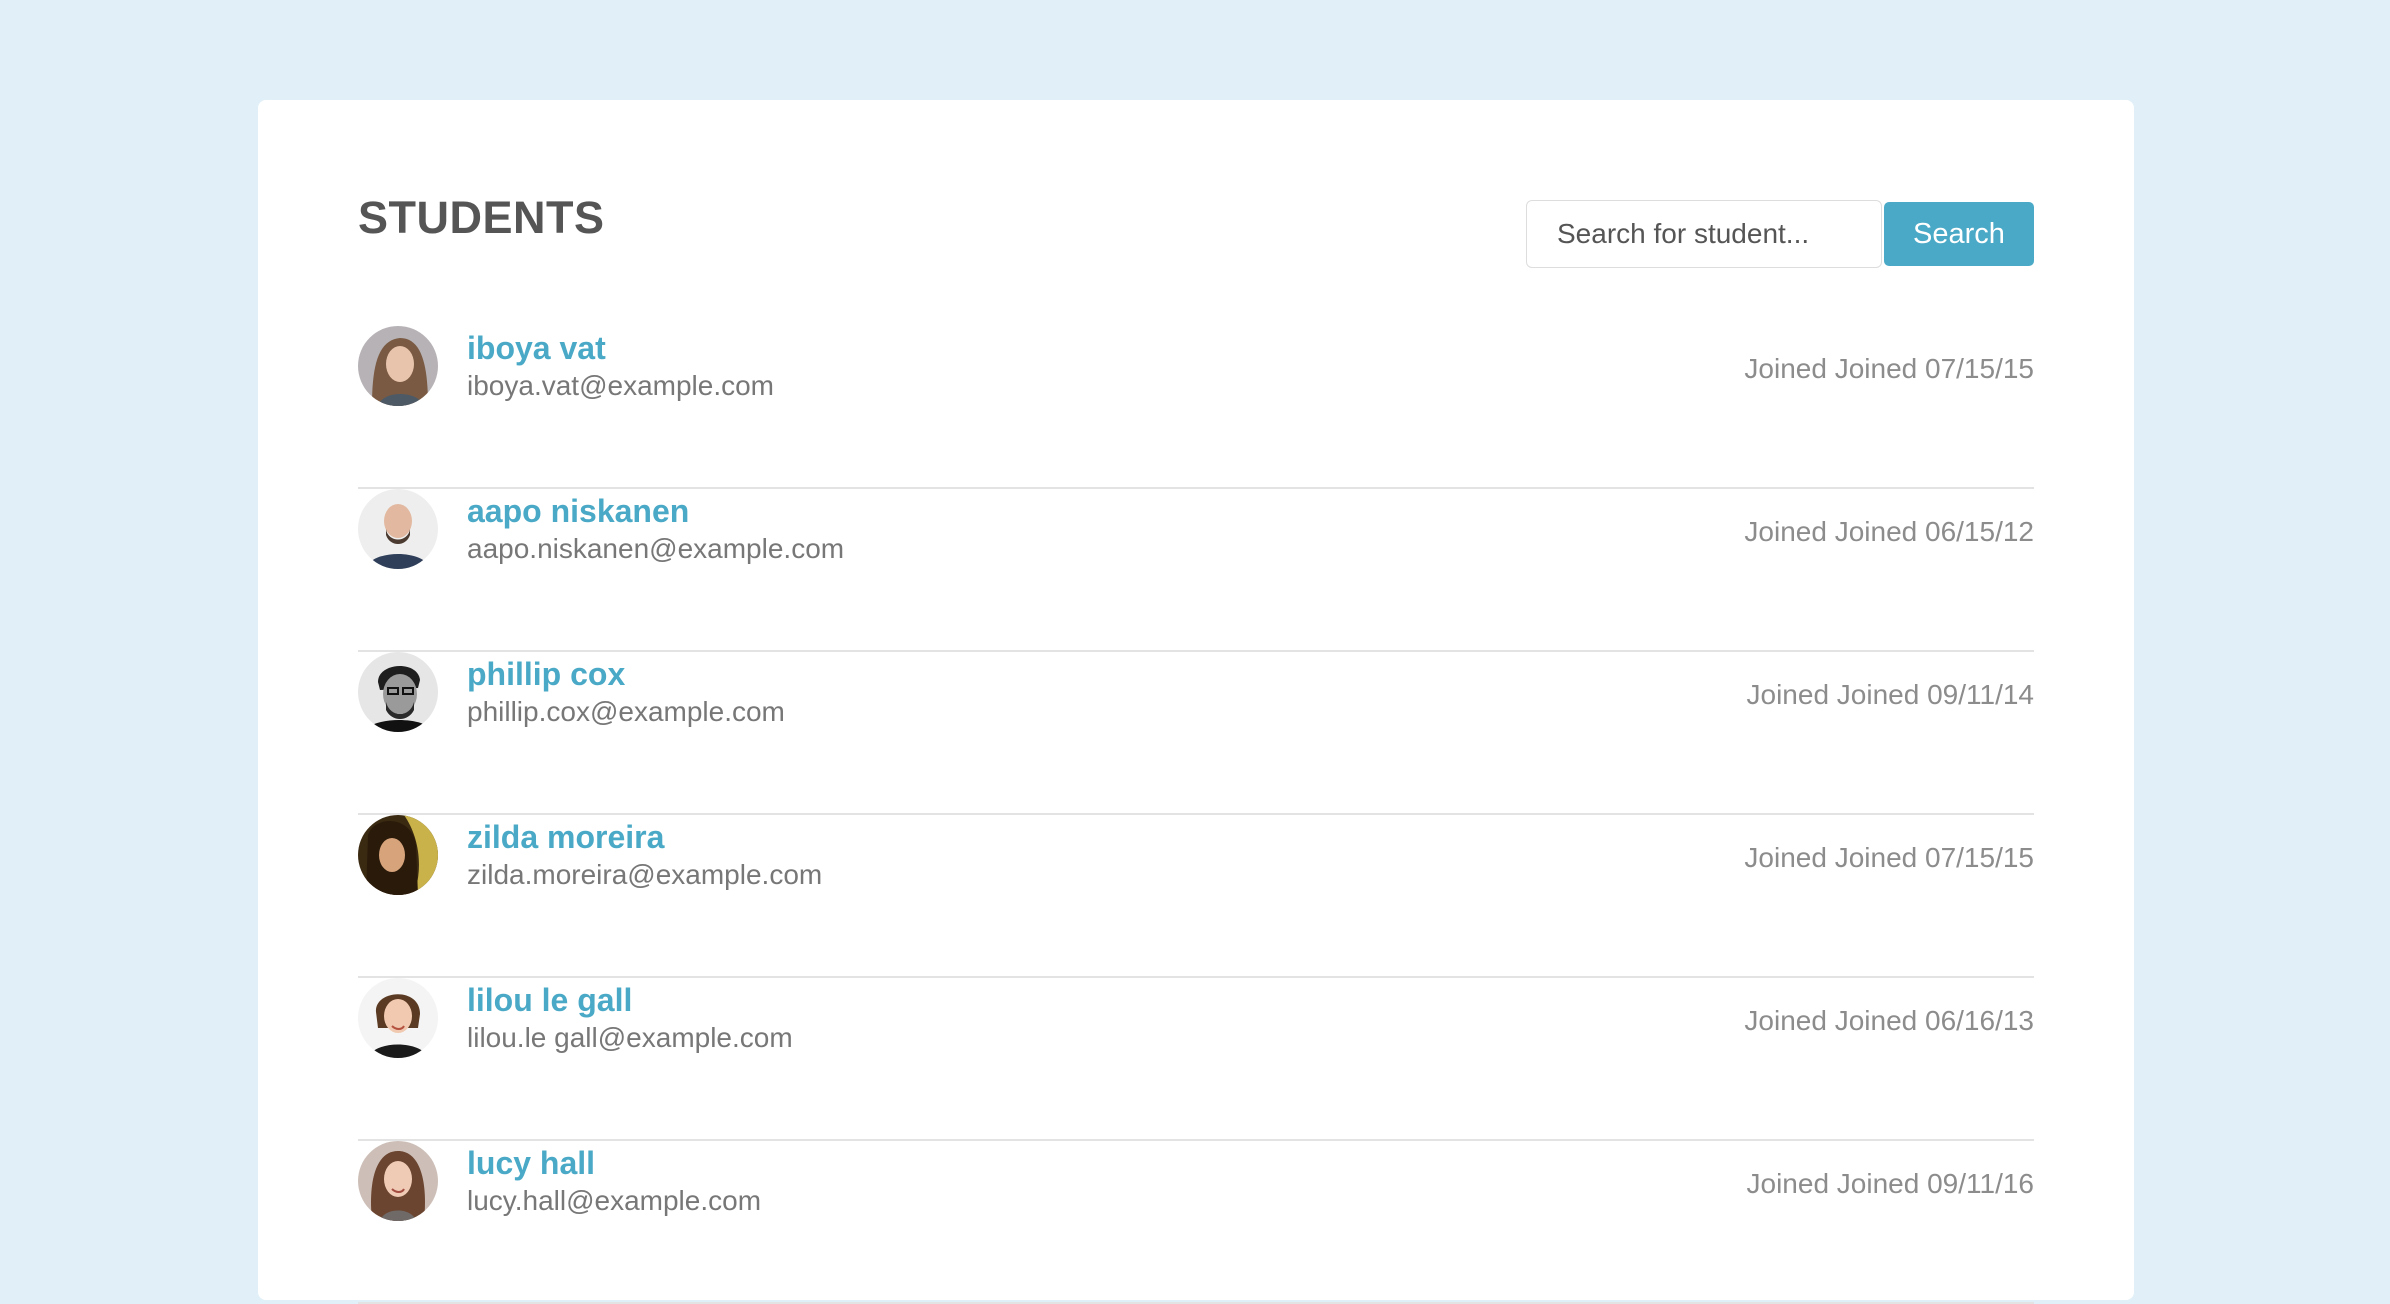 The image size is (2390, 1304). I want to click on student-email: phillip.cox@example.com, so click(626, 711).